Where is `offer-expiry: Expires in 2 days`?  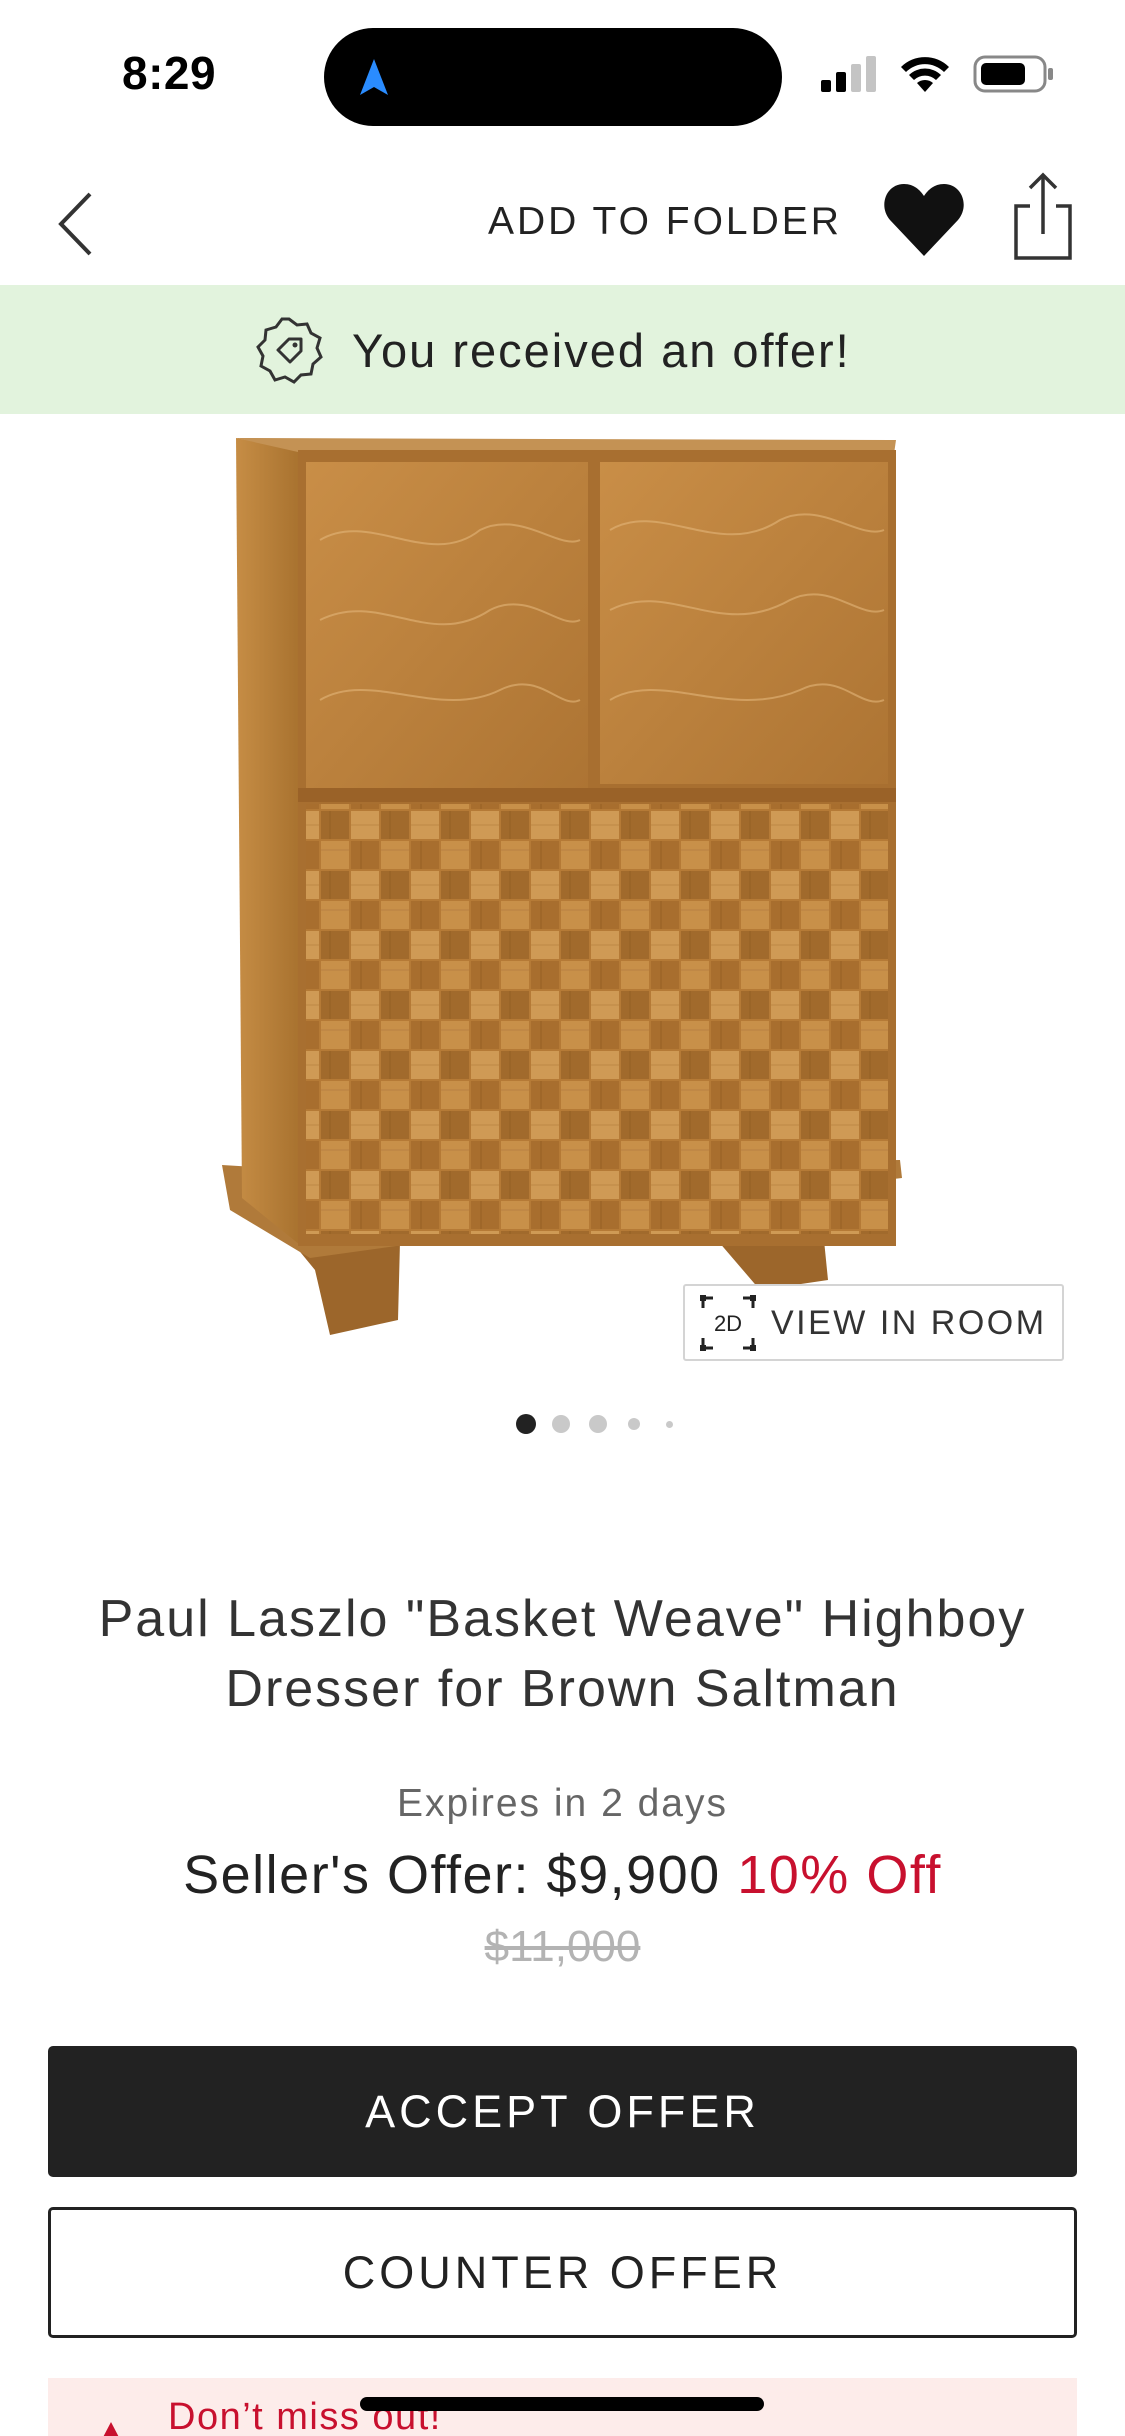
offer-expiry: Expires in 2 days is located at coordinates (562, 1803).